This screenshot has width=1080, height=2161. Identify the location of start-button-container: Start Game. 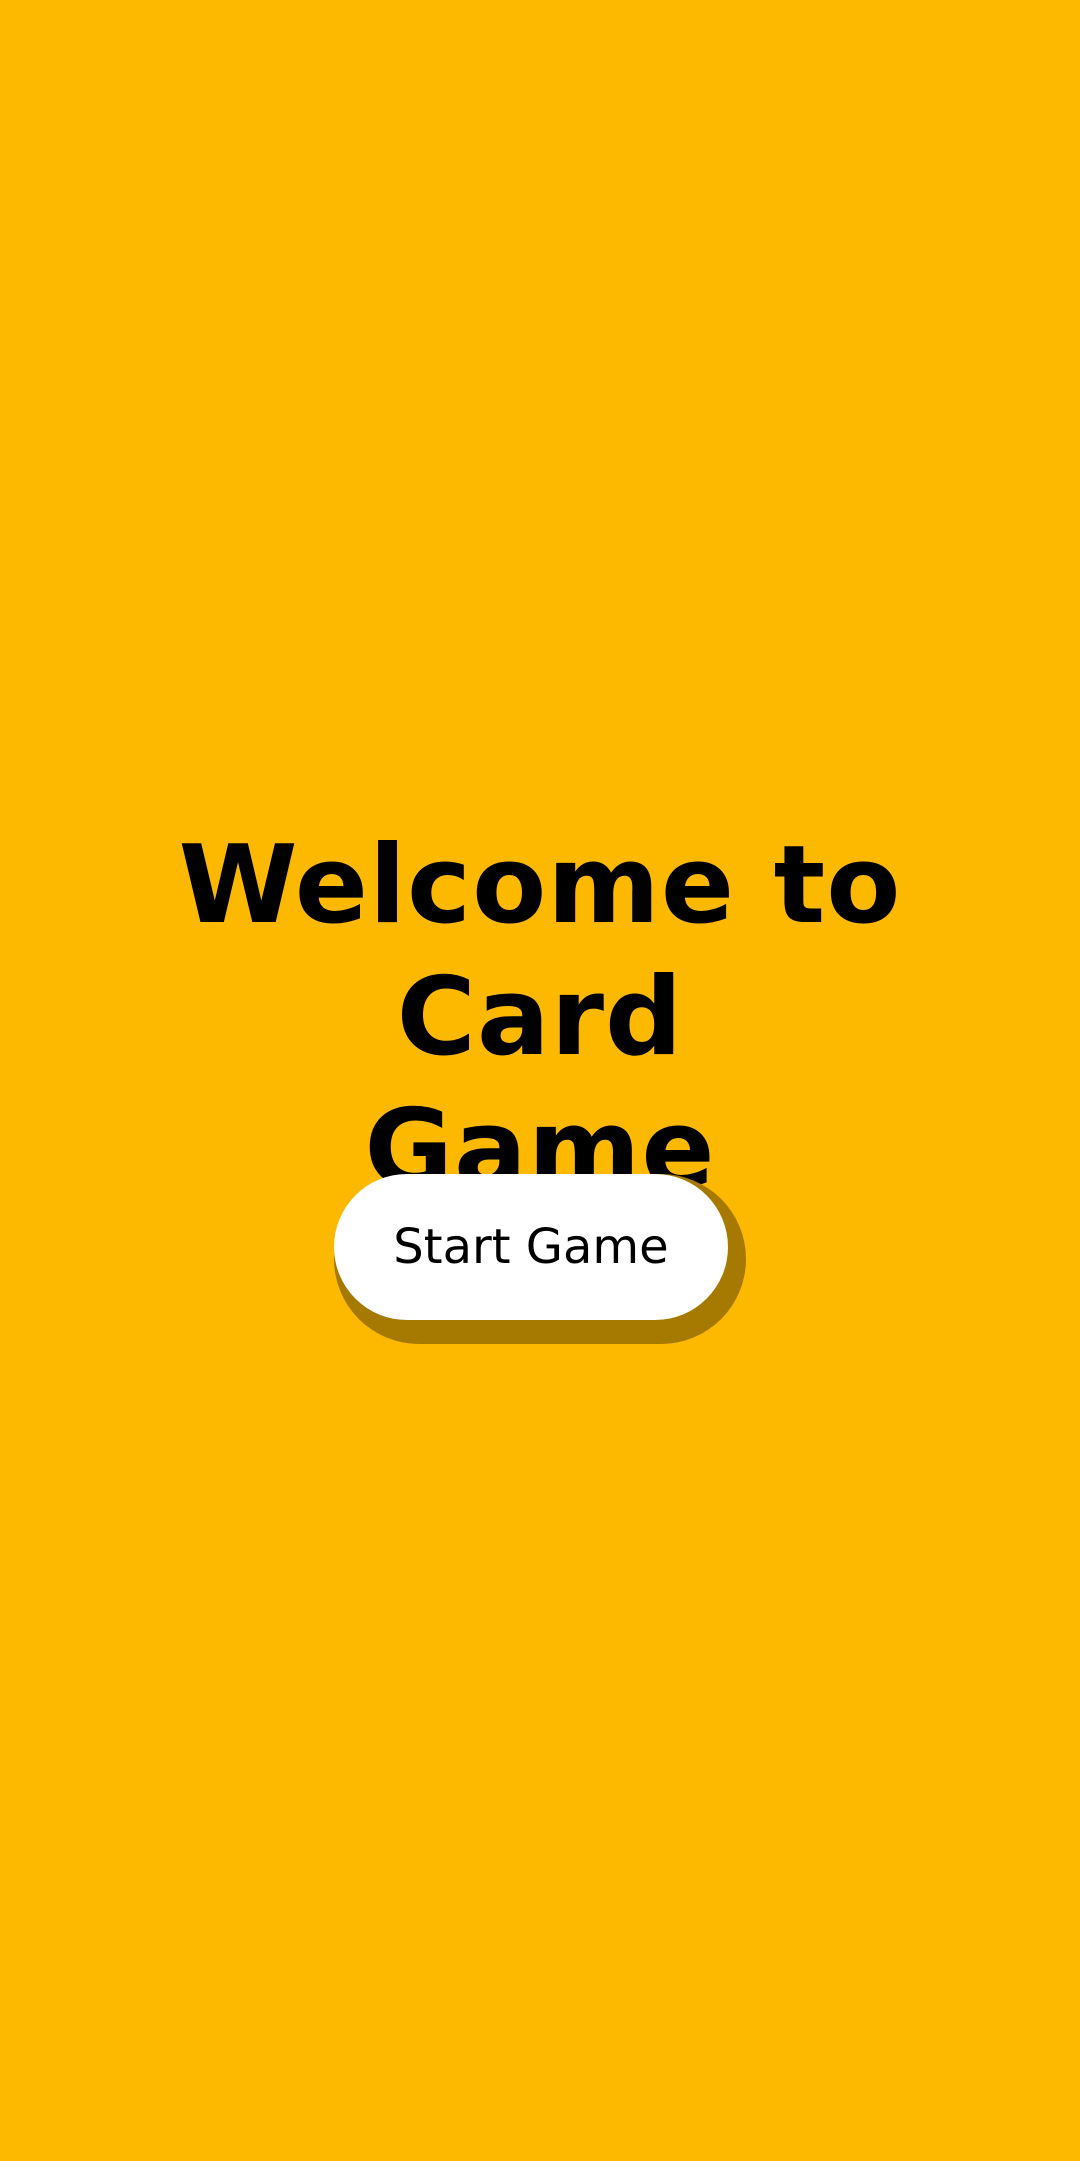
(540, 1259).